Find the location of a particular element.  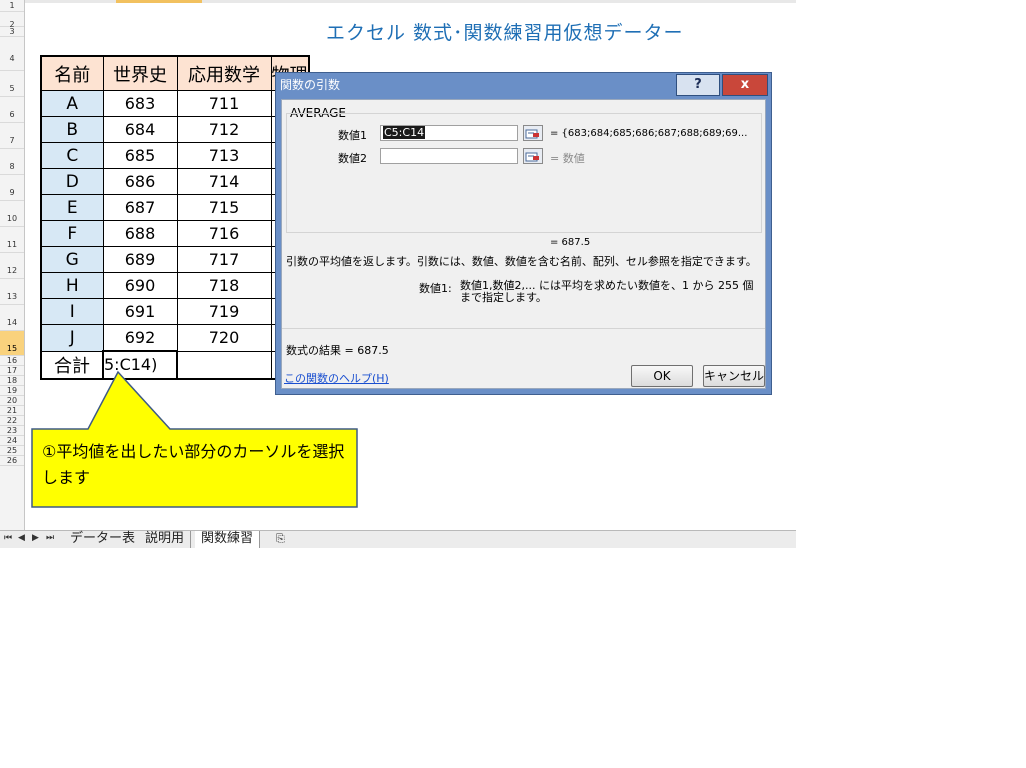

arg2-input is located at coordinates (449, 156).